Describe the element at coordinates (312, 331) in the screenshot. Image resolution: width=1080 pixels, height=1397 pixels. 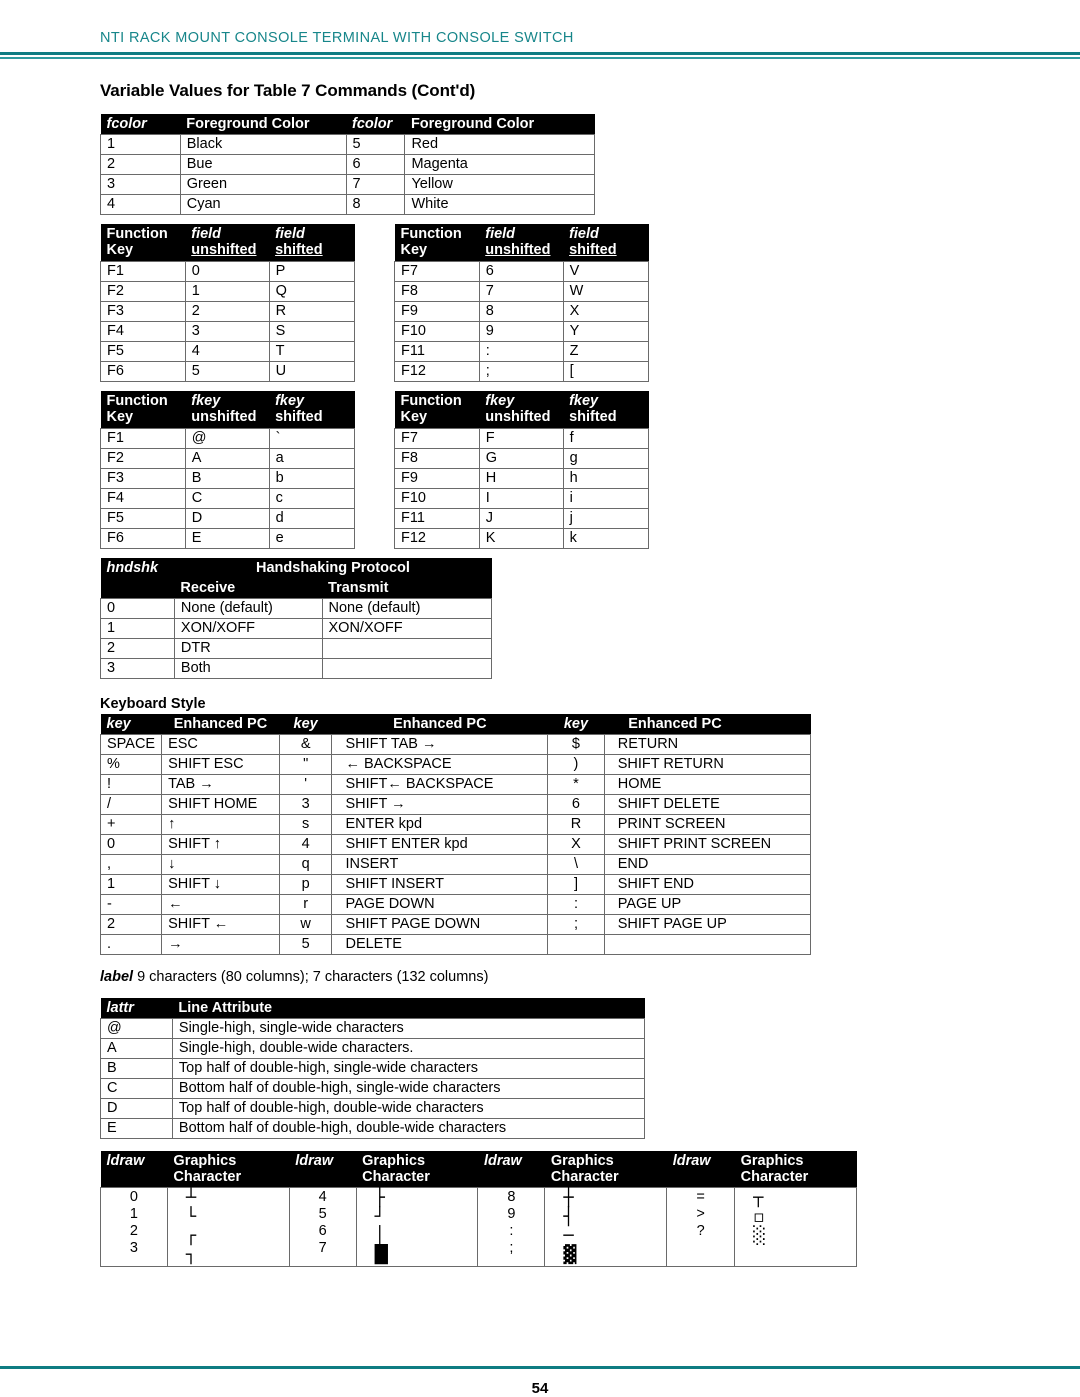
I see `cell: S` at that location.